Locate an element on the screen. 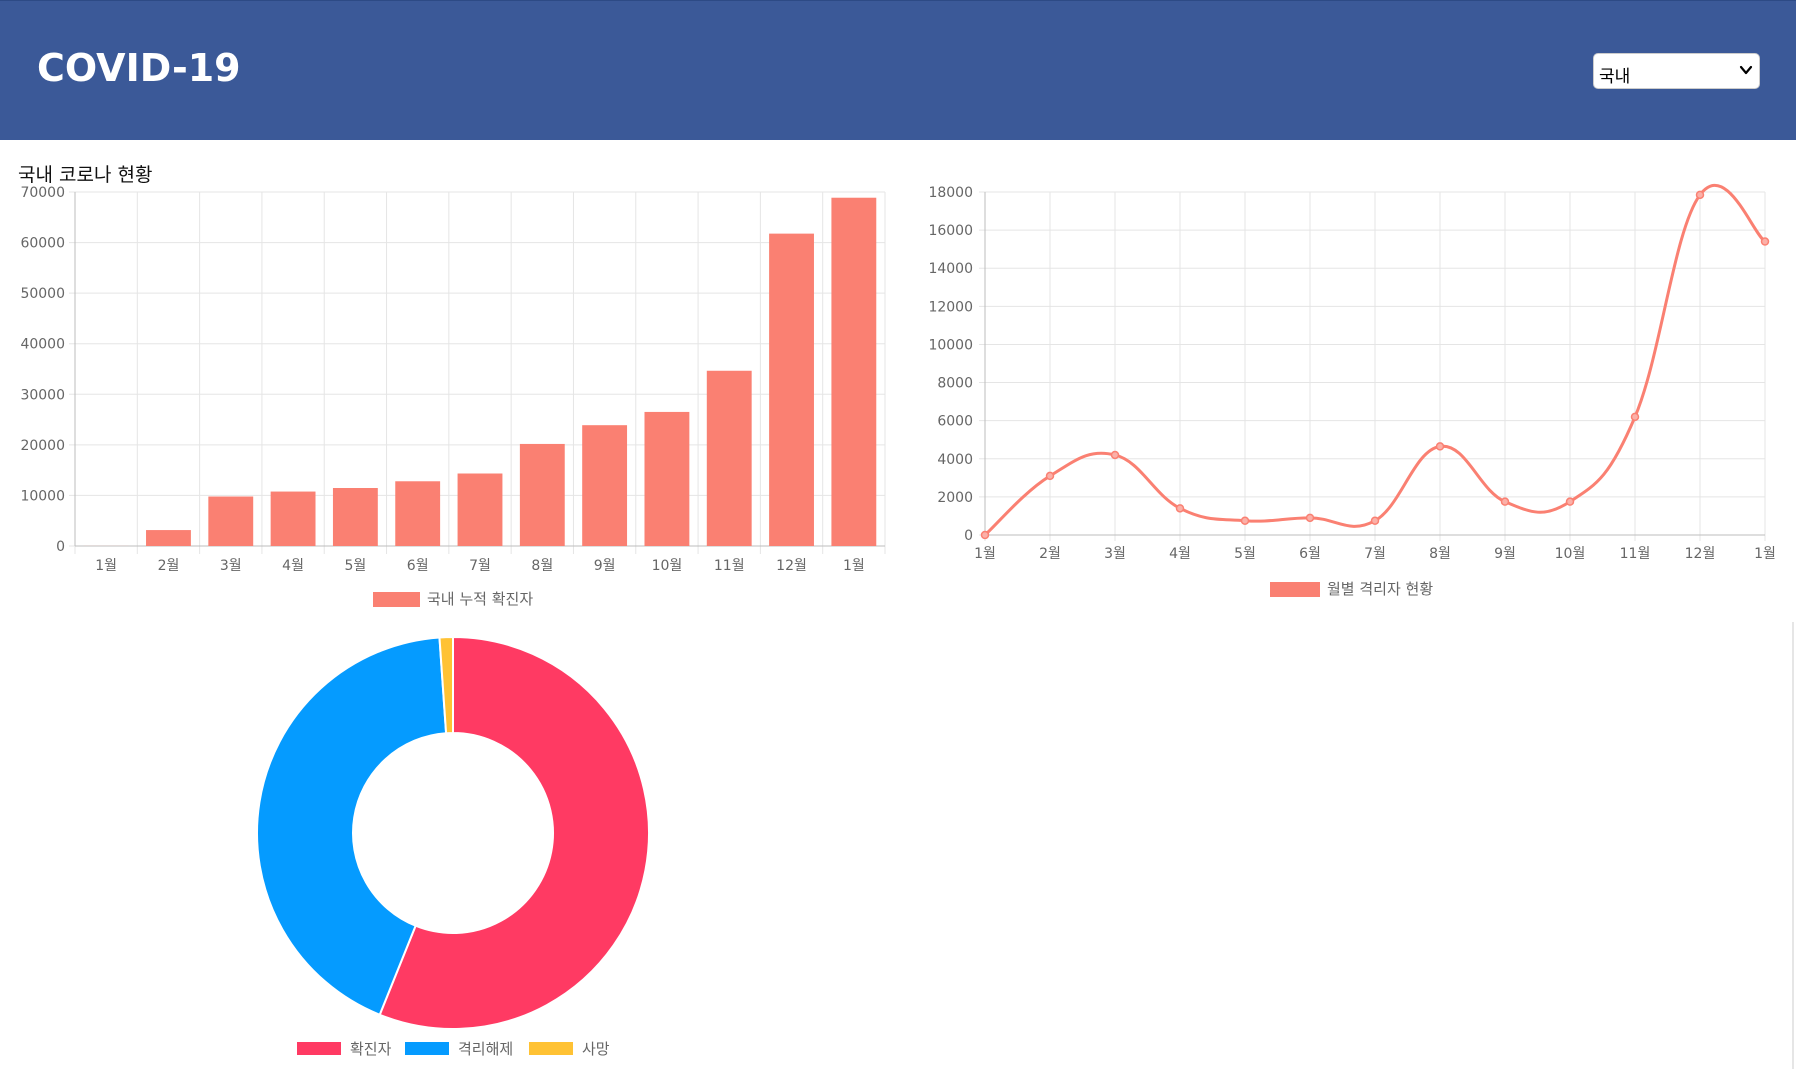  line-y-tick-label: 10000 is located at coordinates (950, 345).